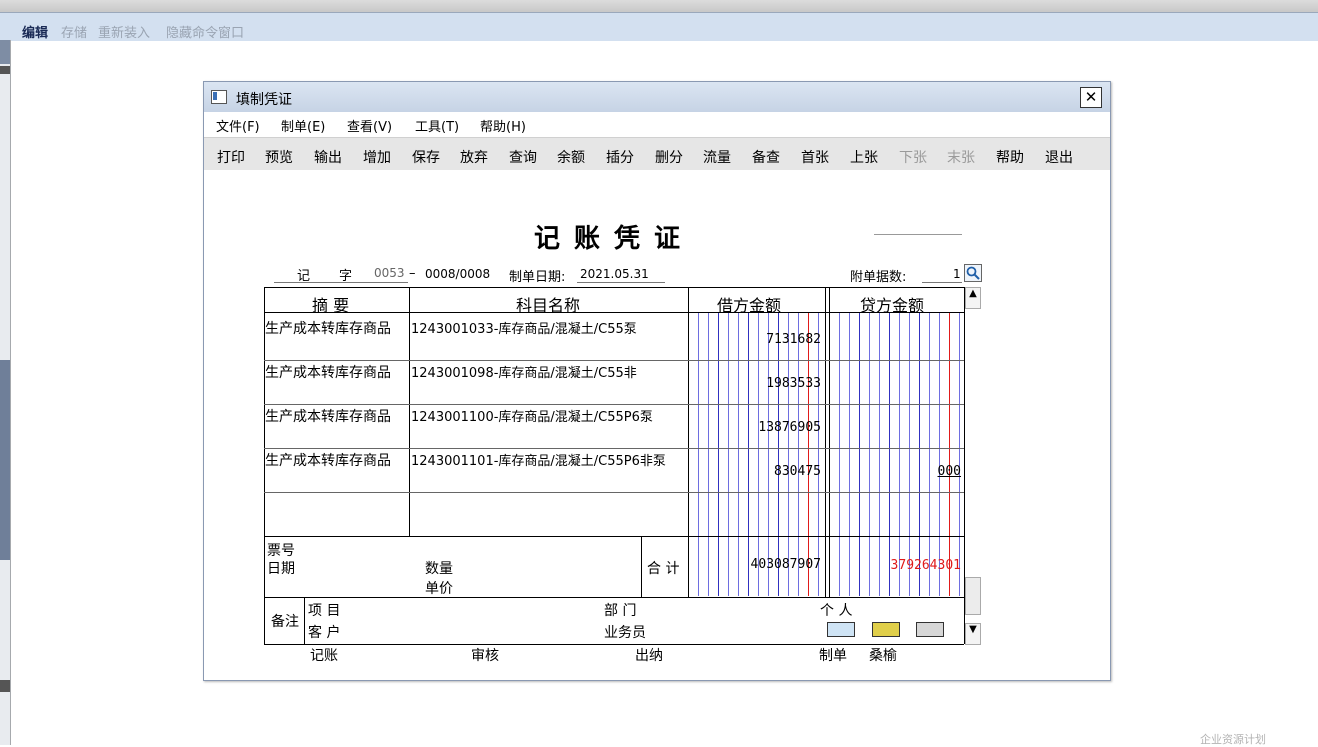 The image size is (1318, 747). What do you see at coordinates (324, 611) in the screenshot?
I see `project-label: 项 目` at bounding box center [324, 611].